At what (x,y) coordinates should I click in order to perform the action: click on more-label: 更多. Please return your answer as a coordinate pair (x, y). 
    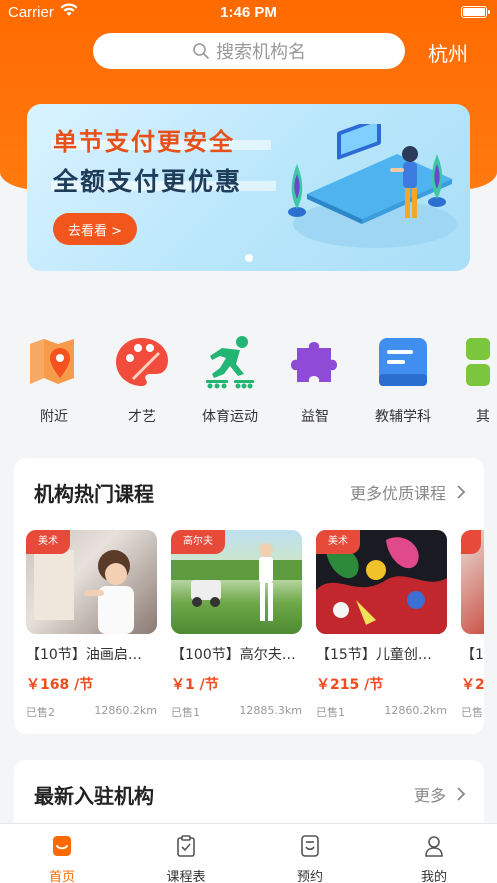
    Looking at the image, I should click on (429, 795).